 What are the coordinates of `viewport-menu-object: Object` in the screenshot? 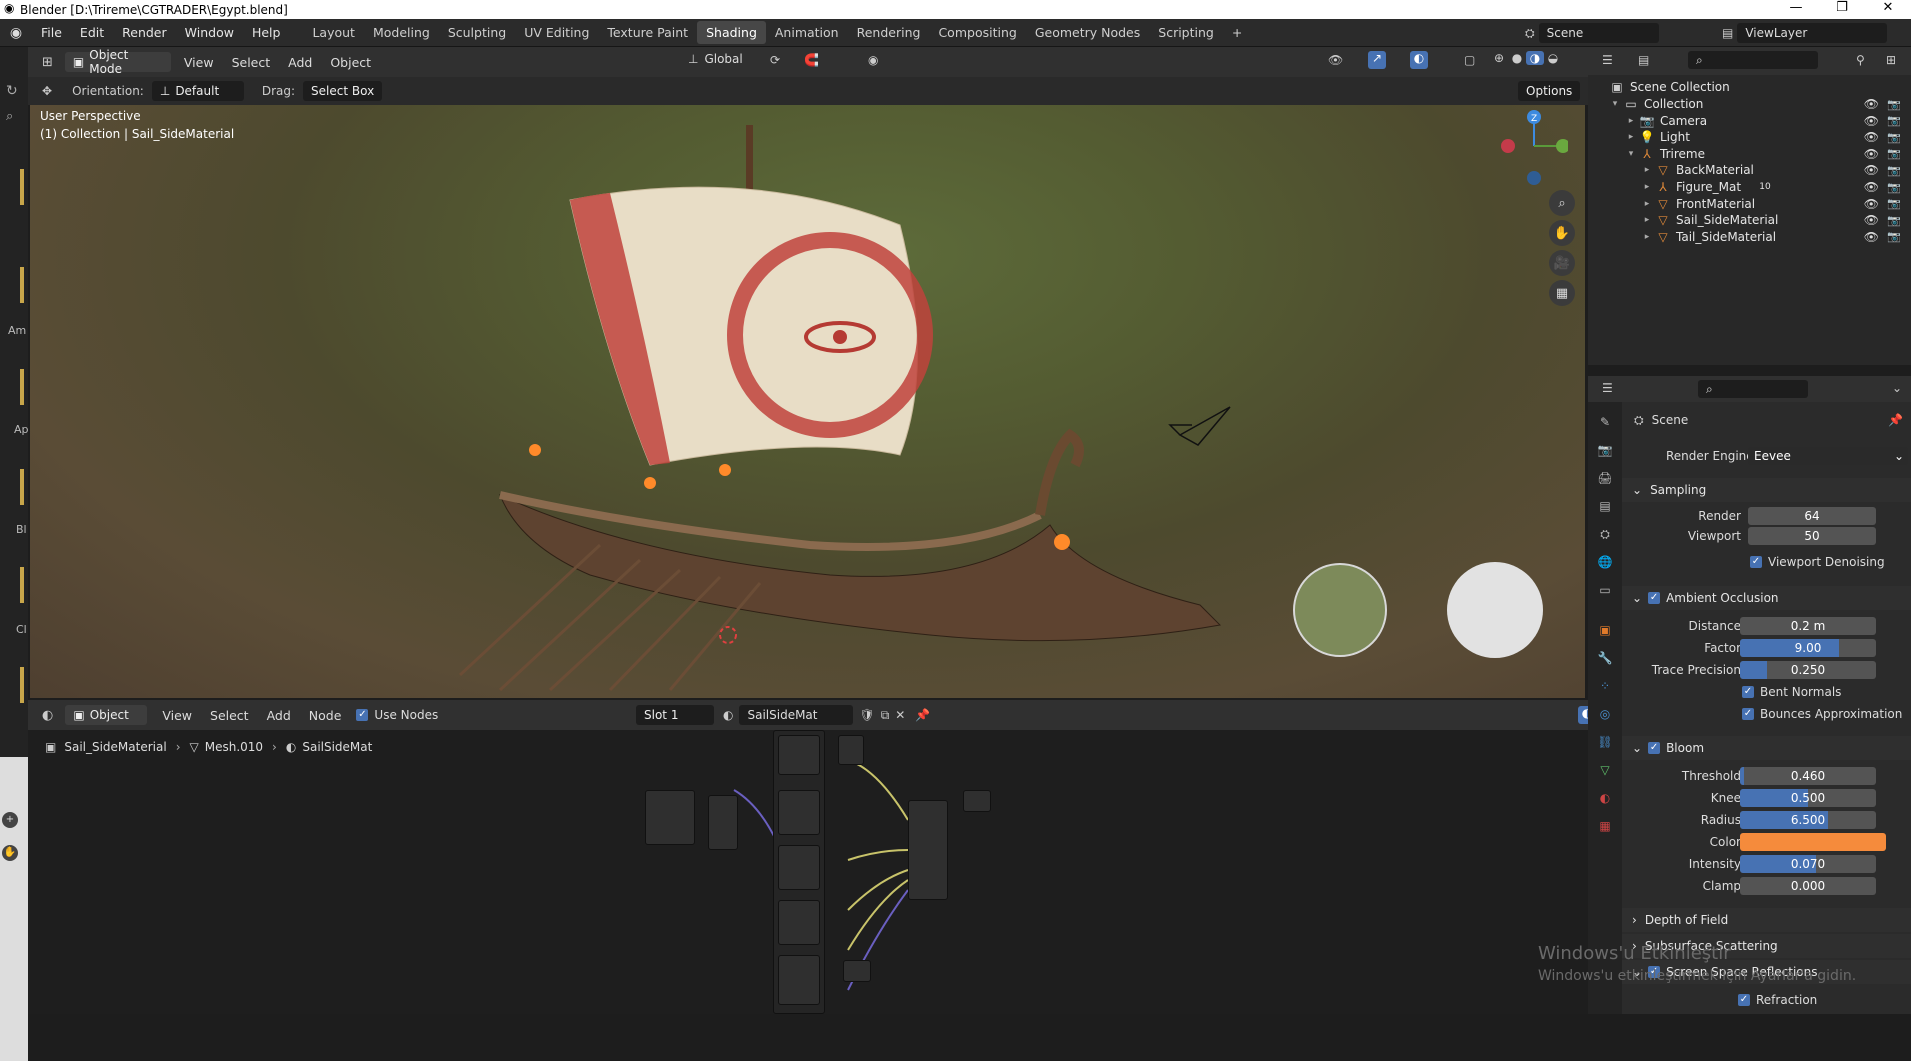 It's located at (350, 62).